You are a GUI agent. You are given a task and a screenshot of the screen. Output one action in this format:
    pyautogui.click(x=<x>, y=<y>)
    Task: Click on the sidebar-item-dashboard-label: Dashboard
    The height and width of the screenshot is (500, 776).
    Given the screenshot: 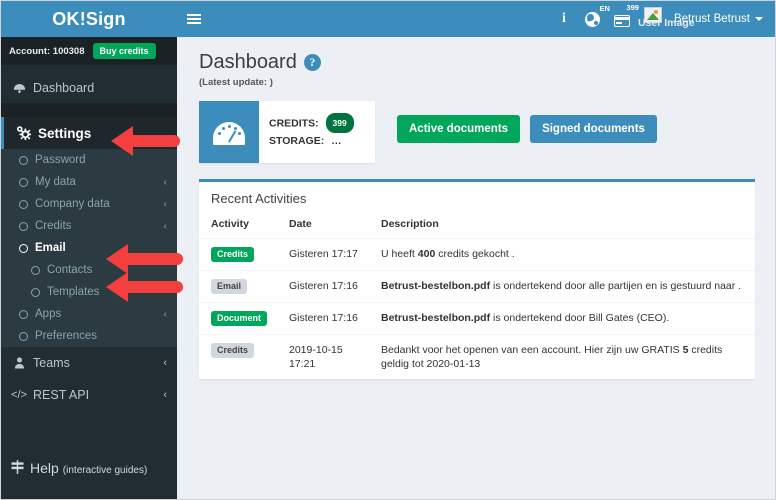 What is the action you would take?
    pyautogui.click(x=64, y=88)
    